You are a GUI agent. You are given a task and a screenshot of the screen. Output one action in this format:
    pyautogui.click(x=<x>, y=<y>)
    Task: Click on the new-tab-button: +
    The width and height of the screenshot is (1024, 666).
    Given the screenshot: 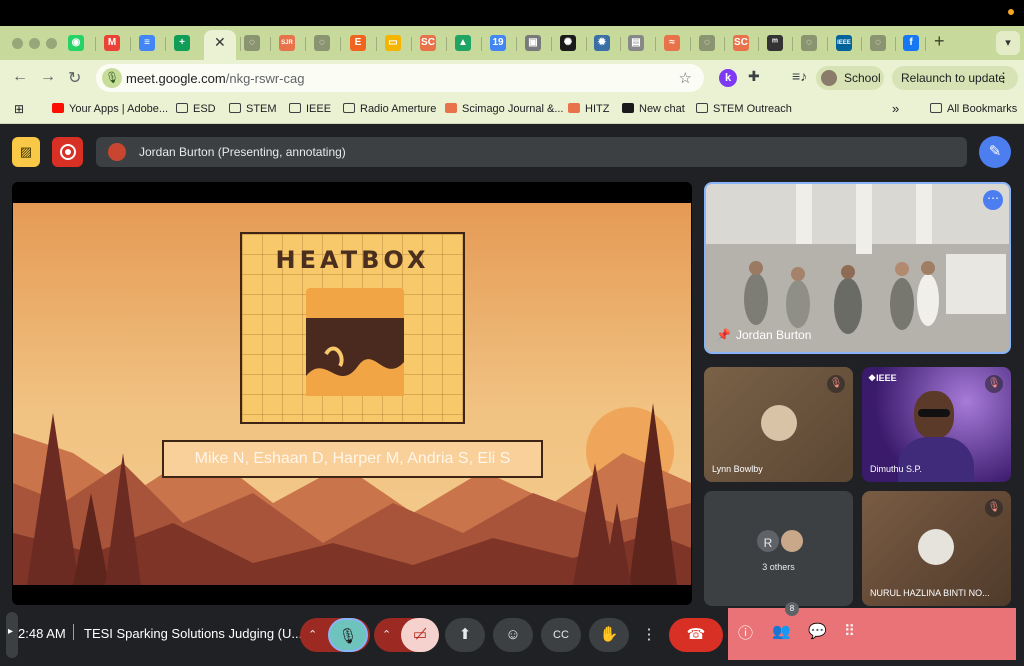 What is the action you would take?
    pyautogui.click(x=939, y=41)
    